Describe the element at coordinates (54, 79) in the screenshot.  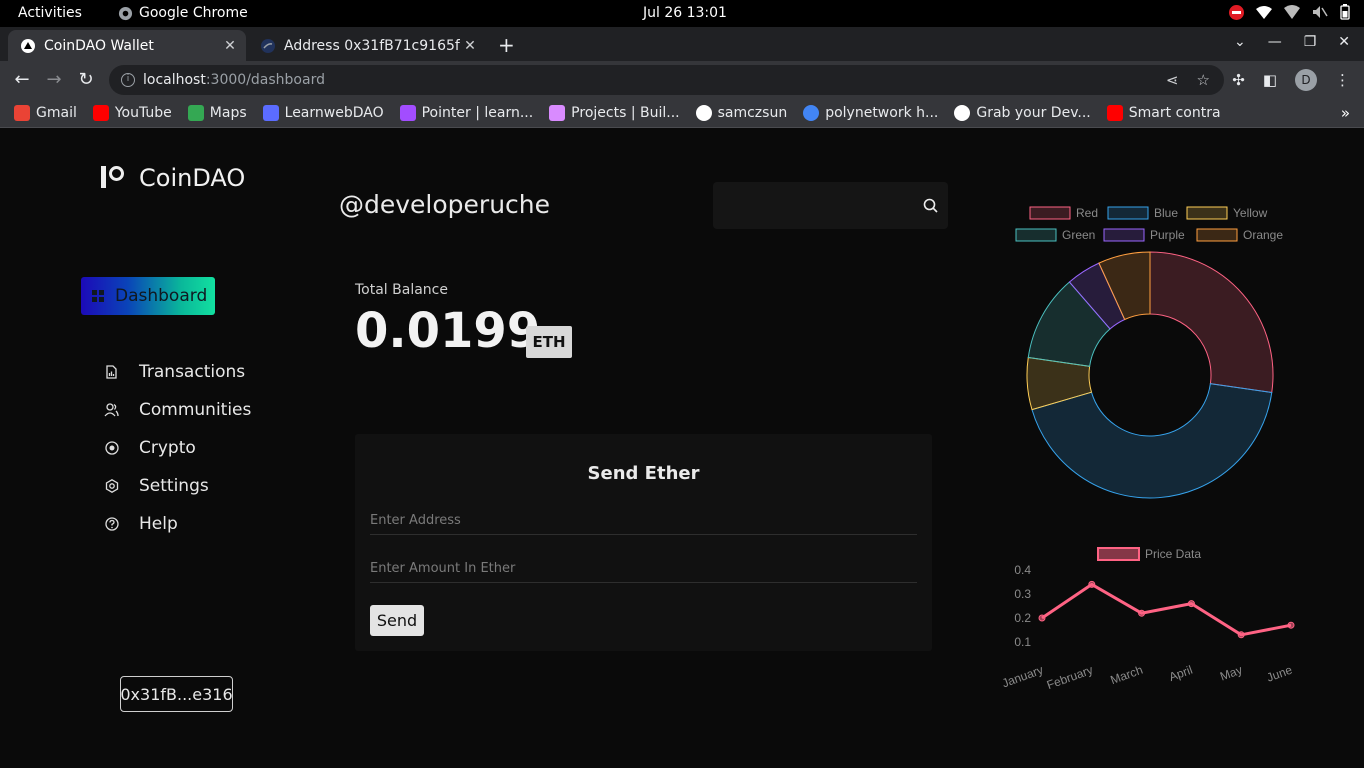
I see `forward-icon: →` at that location.